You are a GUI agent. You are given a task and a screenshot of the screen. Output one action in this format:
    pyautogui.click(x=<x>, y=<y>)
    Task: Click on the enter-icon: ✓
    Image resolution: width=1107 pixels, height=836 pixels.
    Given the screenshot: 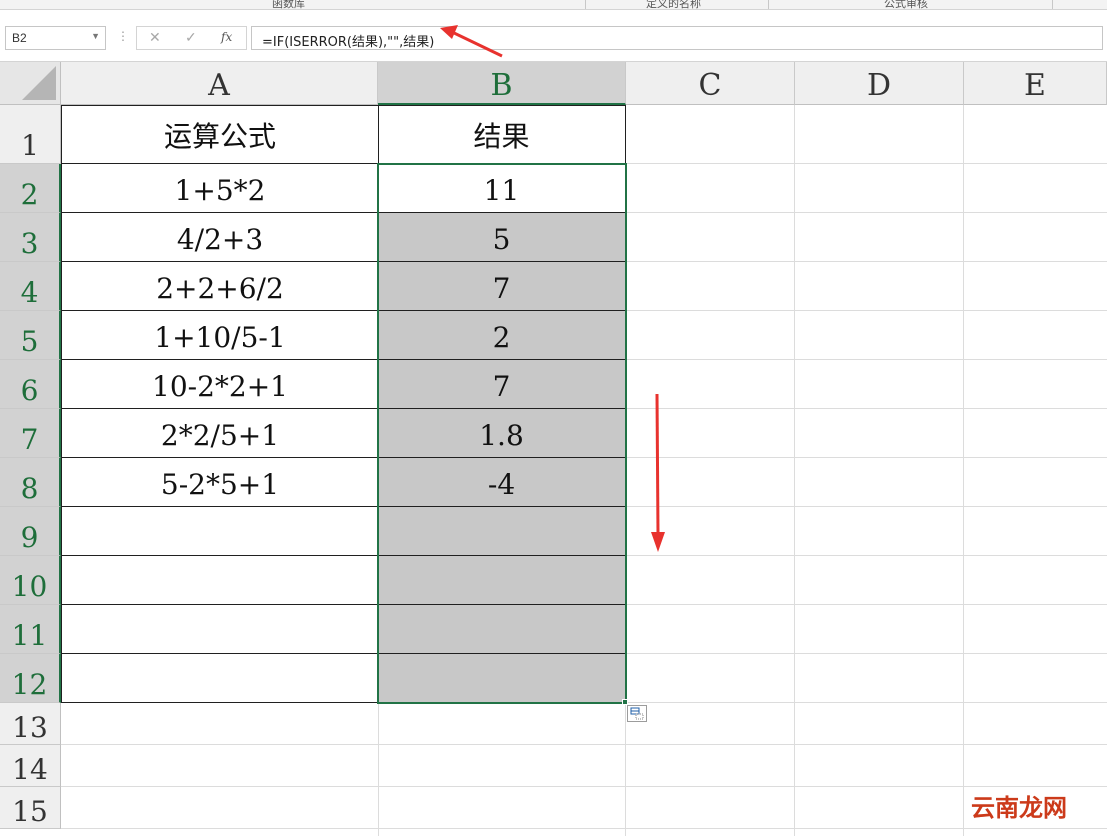 What is the action you would take?
    pyautogui.click(x=191, y=37)
    